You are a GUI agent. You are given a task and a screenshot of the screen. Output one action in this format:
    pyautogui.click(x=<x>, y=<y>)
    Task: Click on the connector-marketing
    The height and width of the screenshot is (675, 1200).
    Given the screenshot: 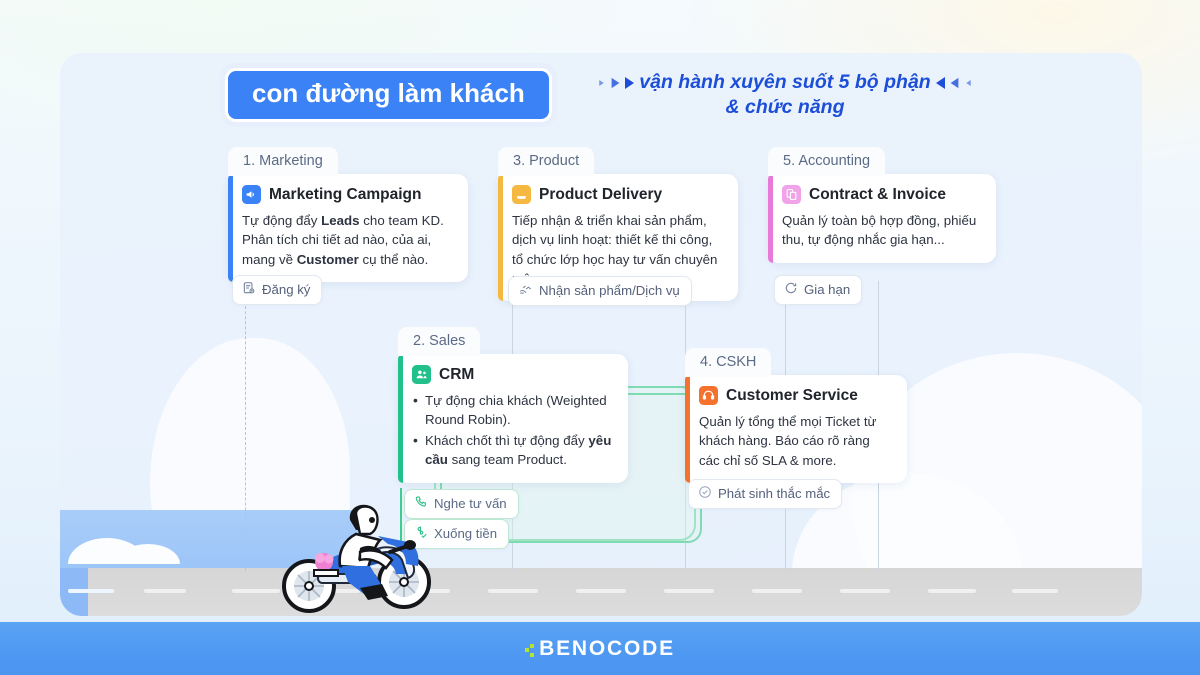 What is the action you would take?
    pyautogui.click(x=245, y=426)
    